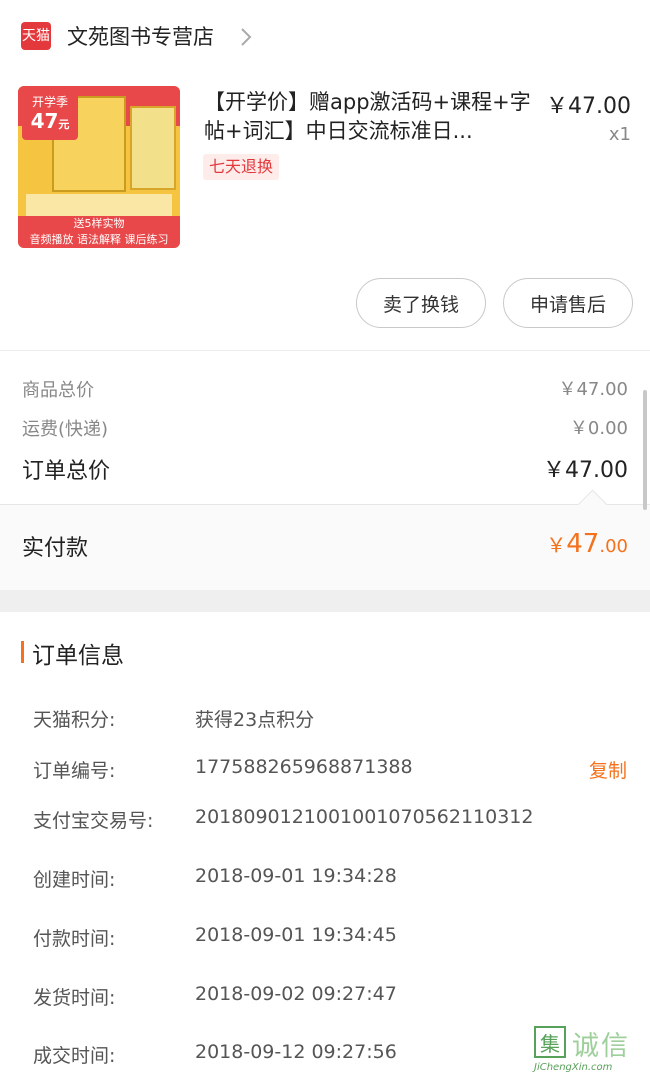  What do you see at coordinates (36, 36) in the screenshot?
I see `tmall-logo: 天猫` at bounding box center [36, 36].